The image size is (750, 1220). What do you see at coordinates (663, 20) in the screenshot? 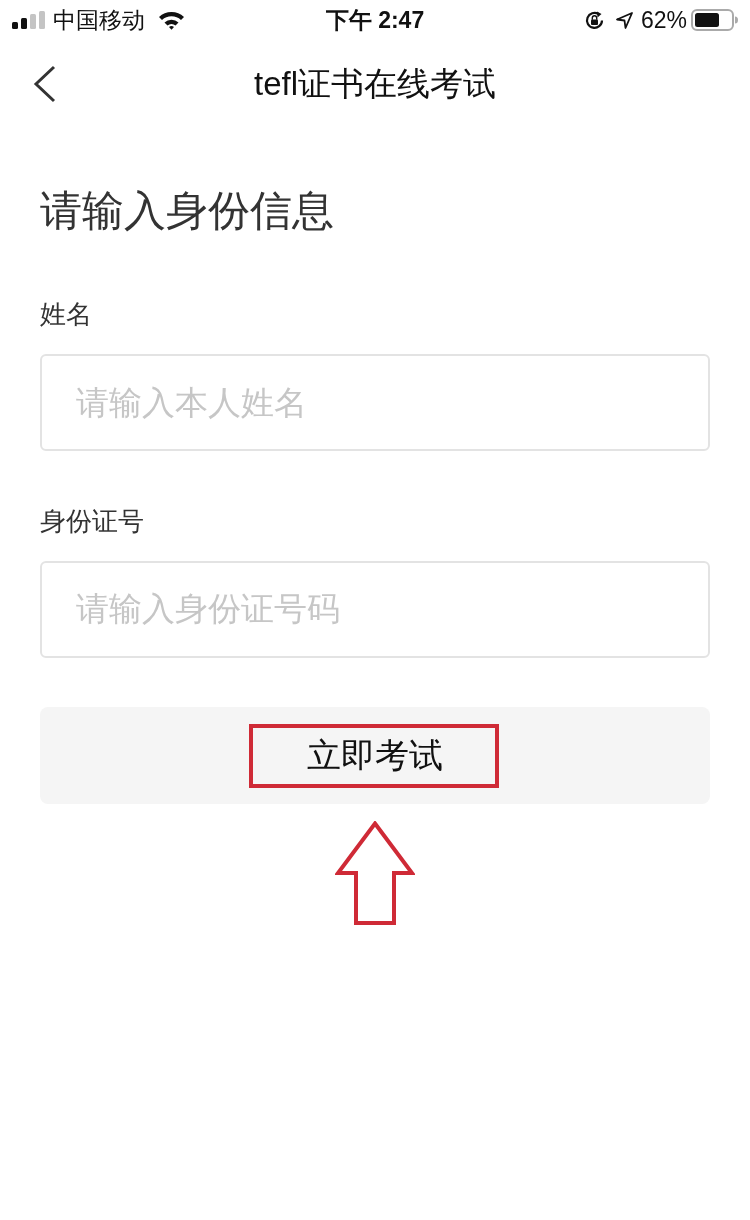
I see `battery-percentage: 62%` at bounding box center [663, 20].